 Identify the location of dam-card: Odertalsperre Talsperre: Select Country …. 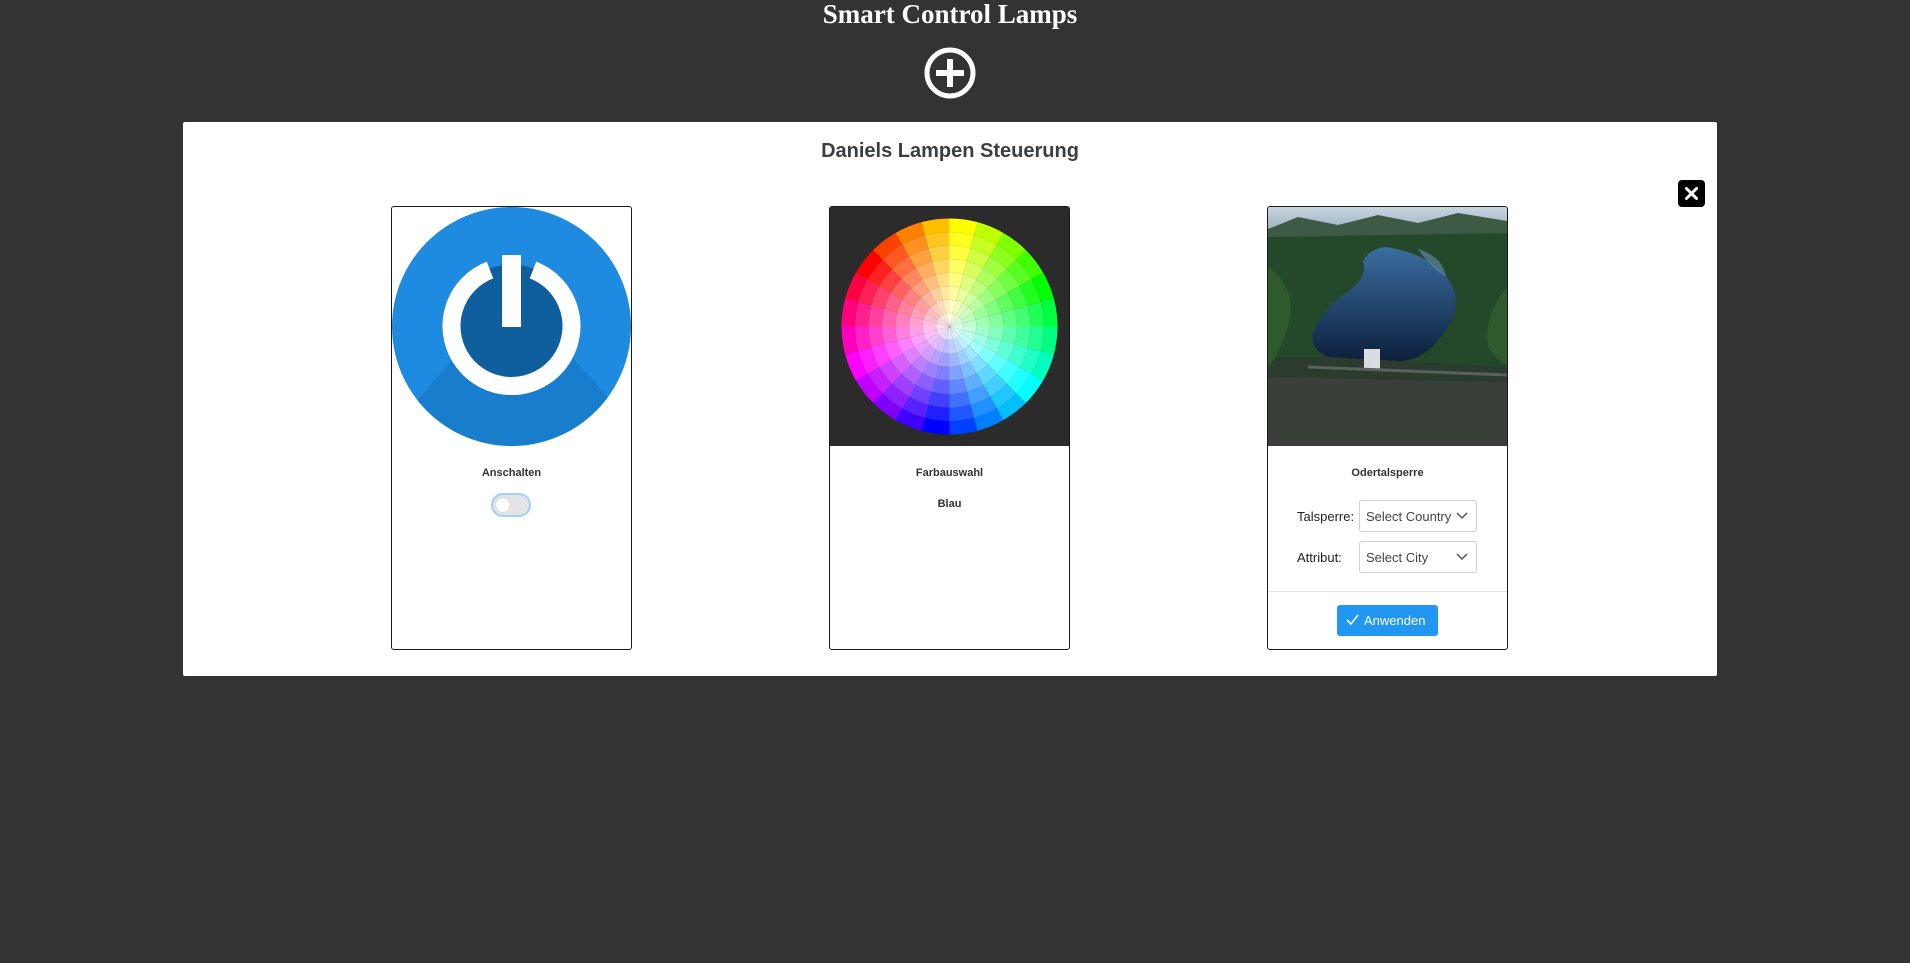
(1387, 428).